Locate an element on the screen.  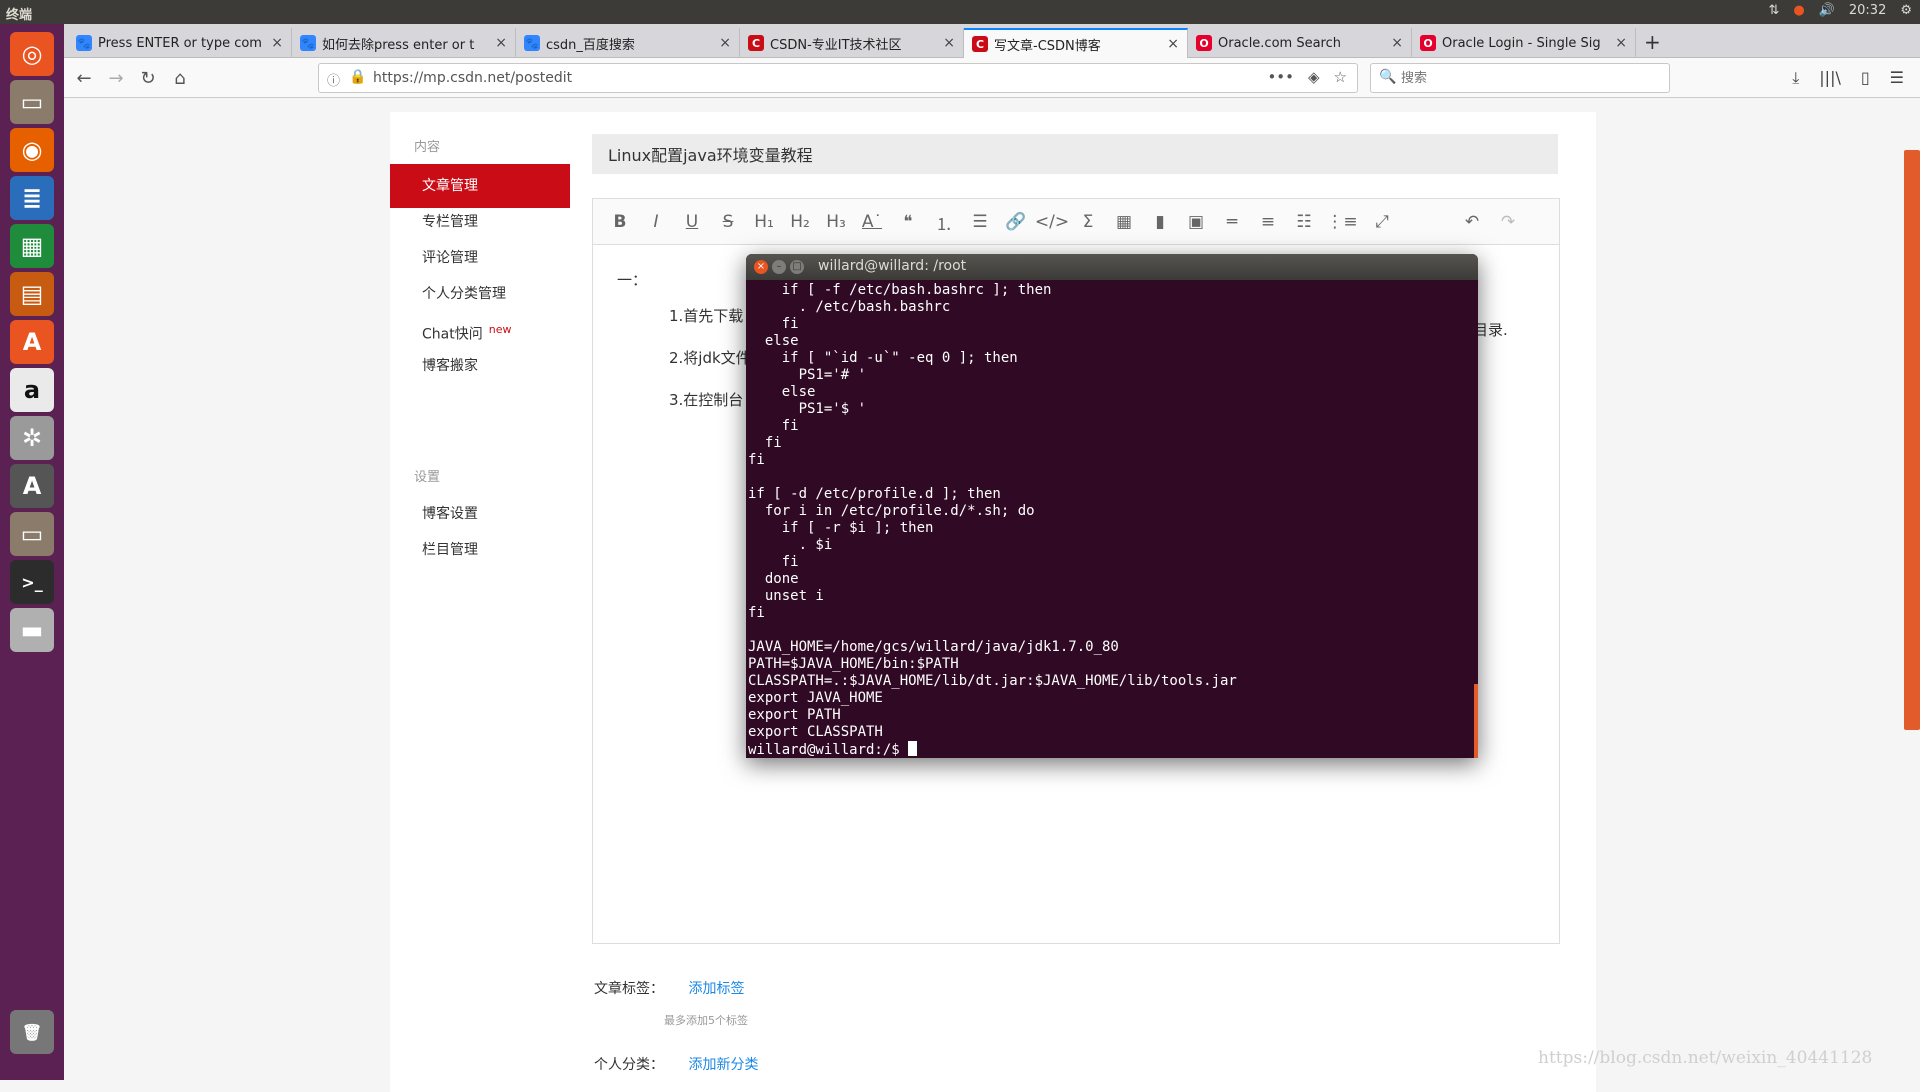
link-icon: 🔗 is located at coordinates (1016, 222).